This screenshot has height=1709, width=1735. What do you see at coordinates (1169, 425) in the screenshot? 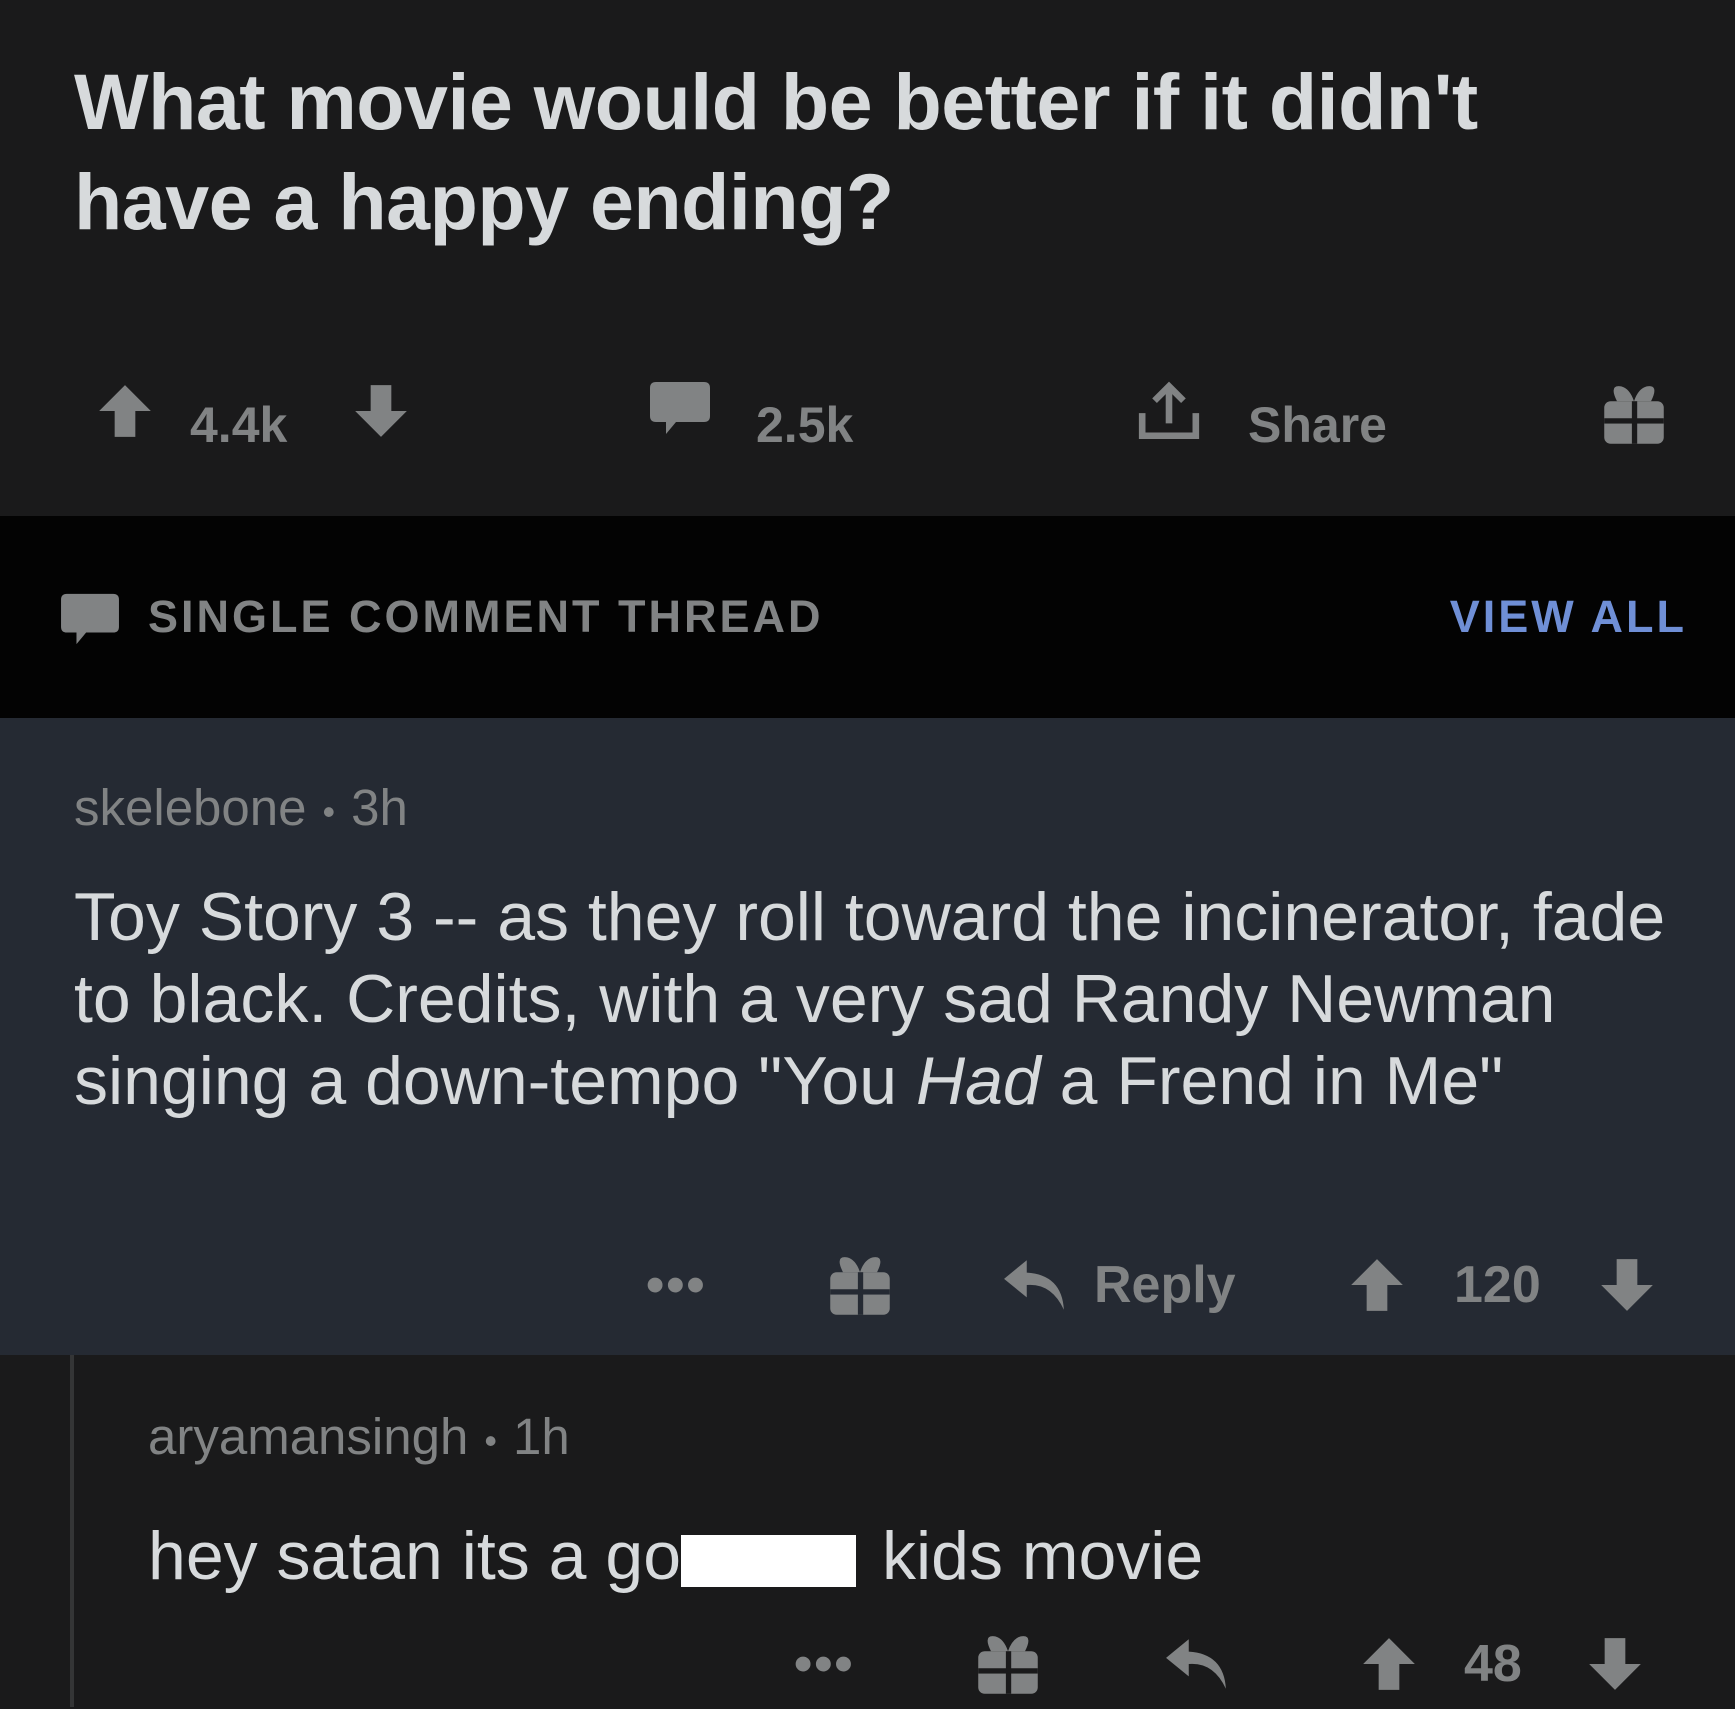
I see `share-icon` at bounding box center [1169, 425].